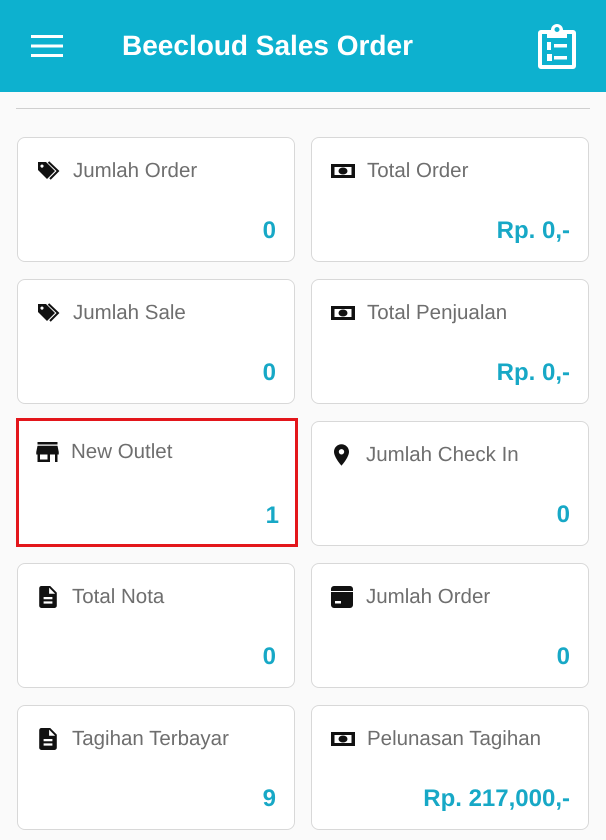 This screenshot has height=840, width=606. I want to click on card-label: Pelunasan Tagihan, so click(454, 739).